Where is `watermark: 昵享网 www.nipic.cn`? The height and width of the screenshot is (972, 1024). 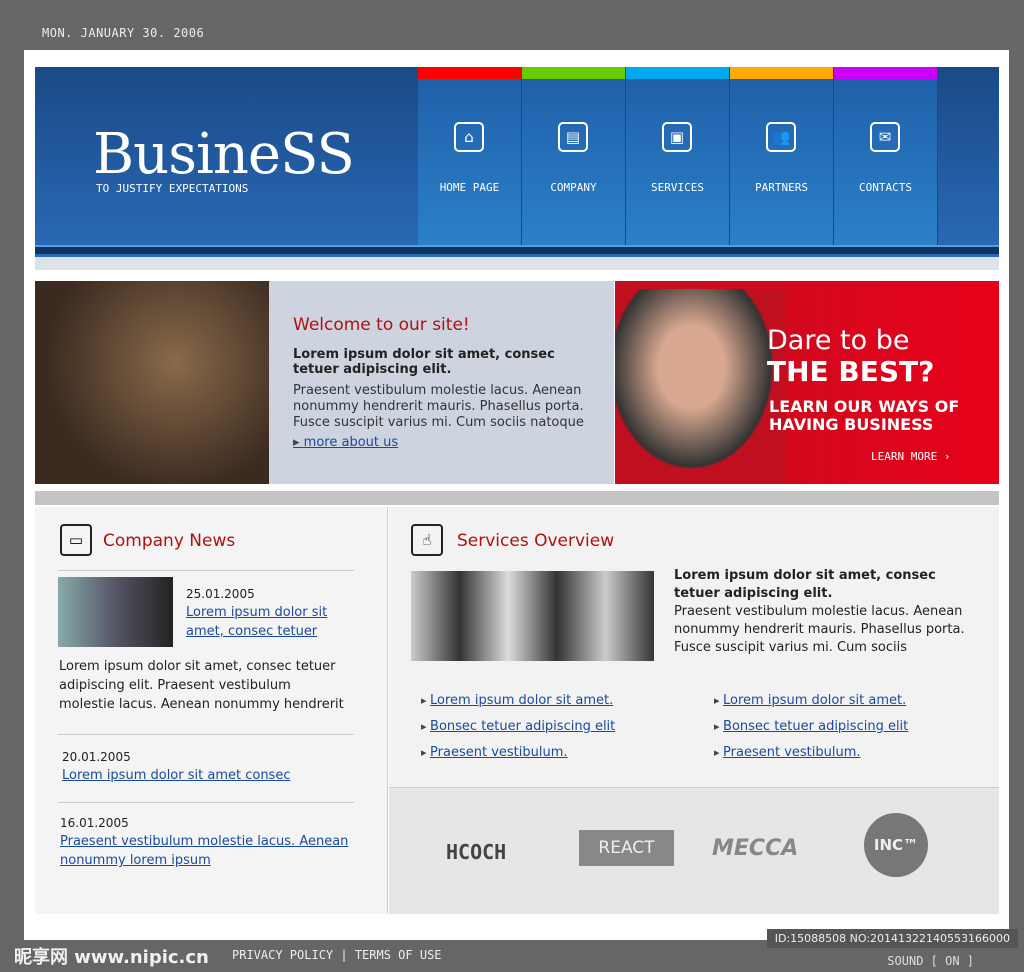
watermark: 昵享网 www.nipic.cn is located at coordinates (111, 957).